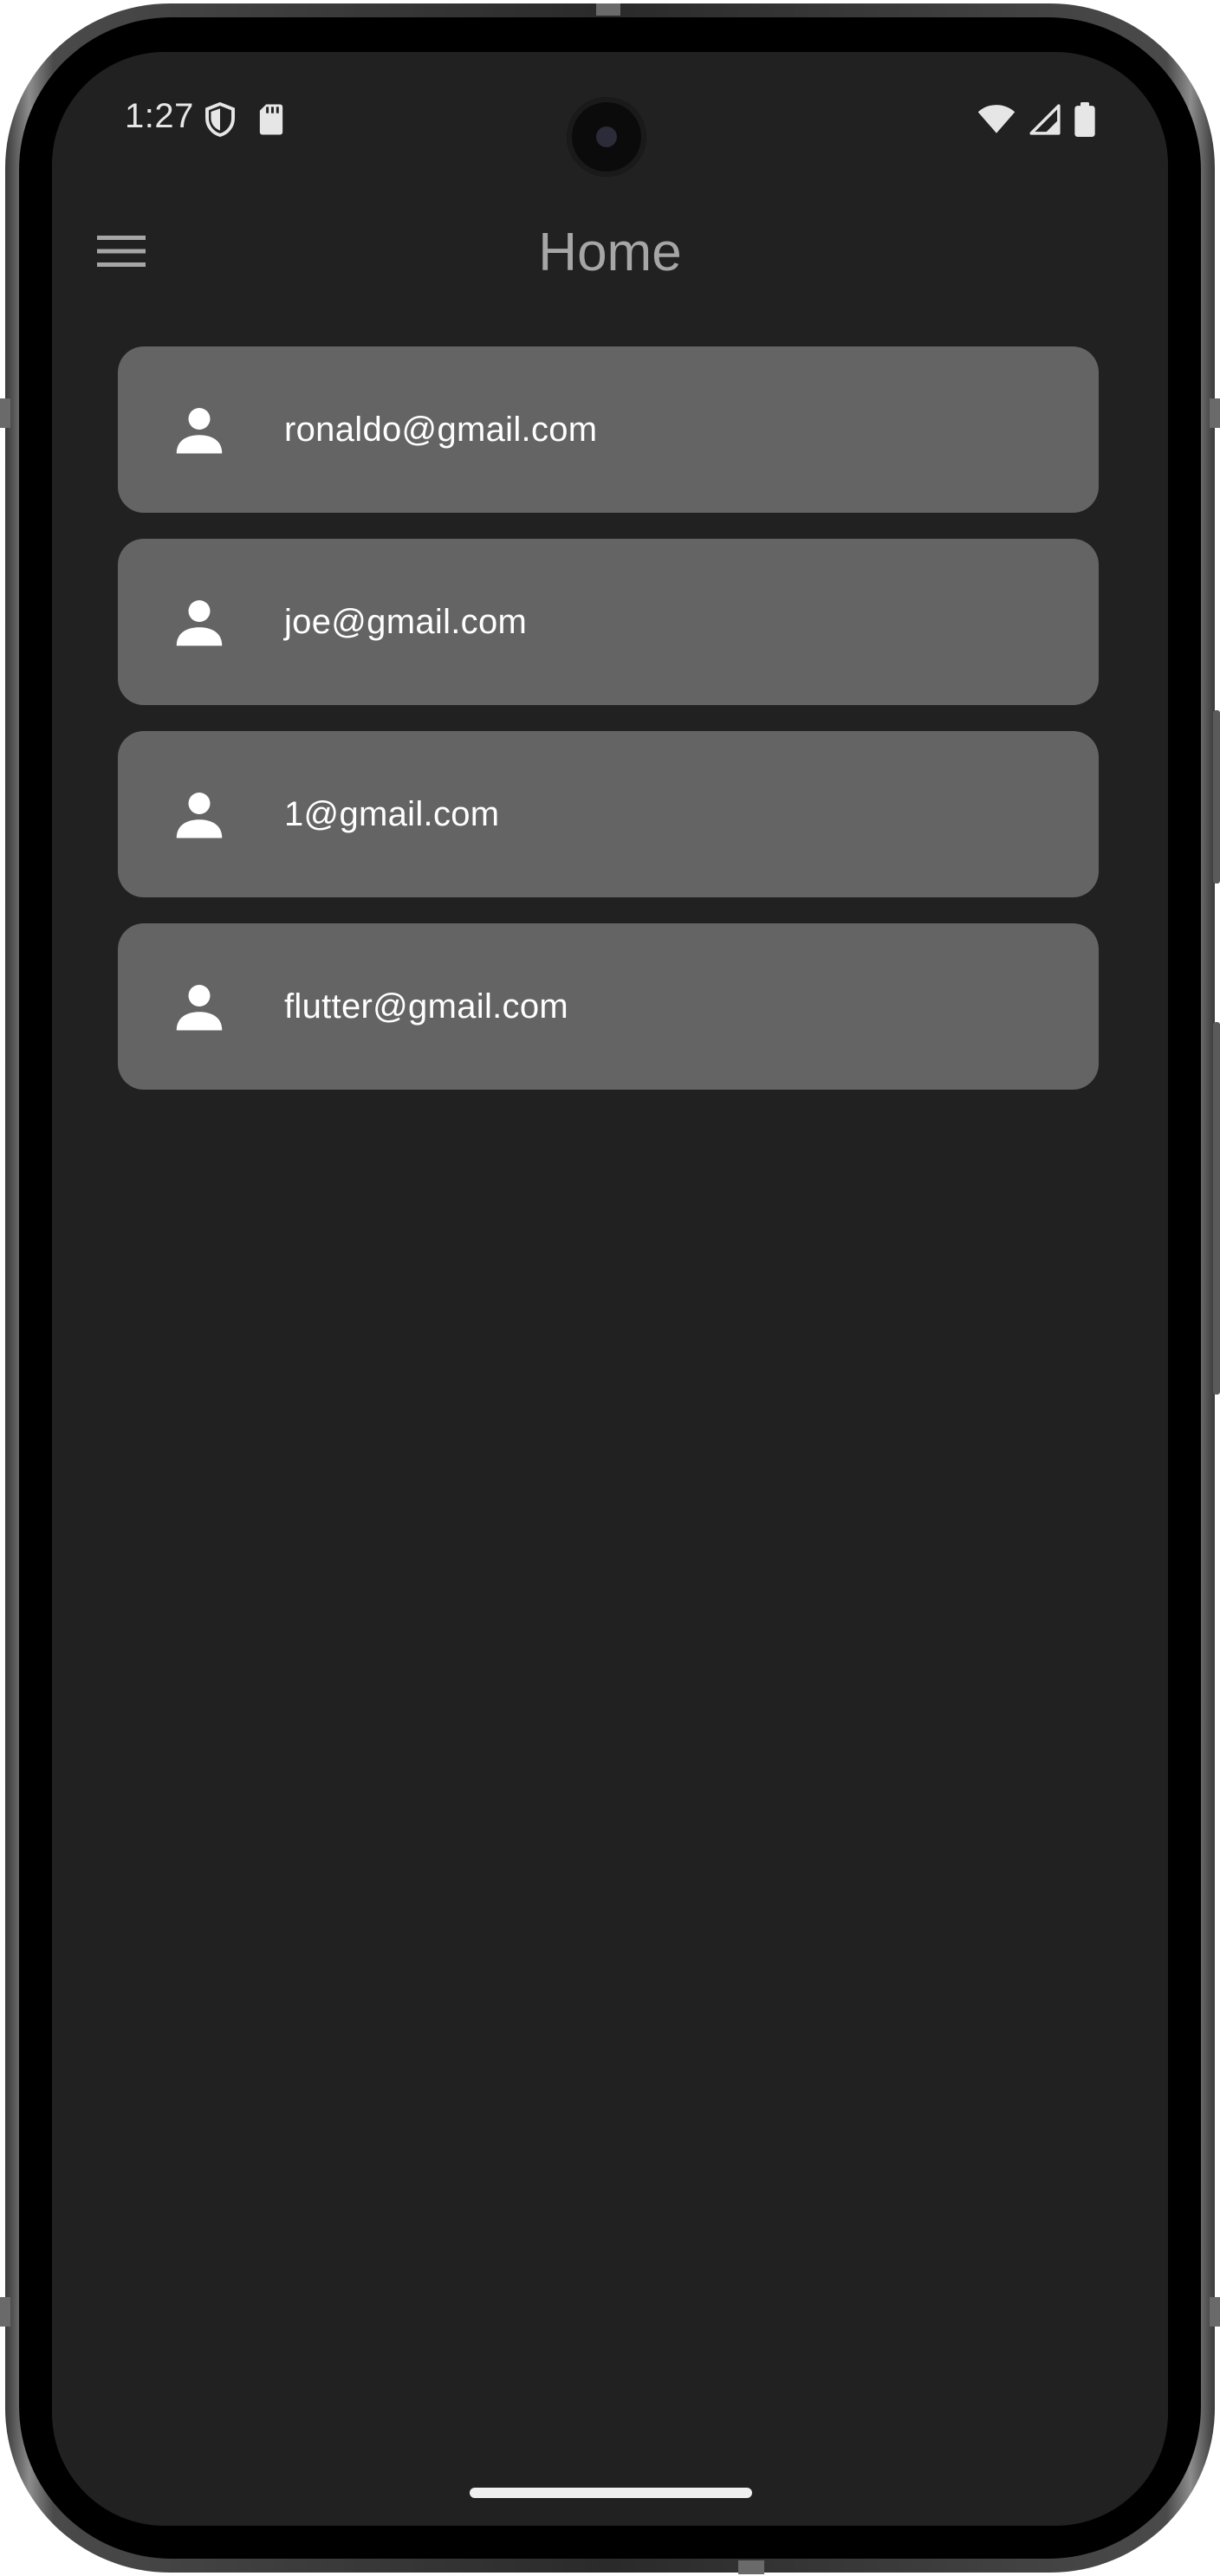  I want to click on user-list-item: joe@gmail.com, so click(608, 622).